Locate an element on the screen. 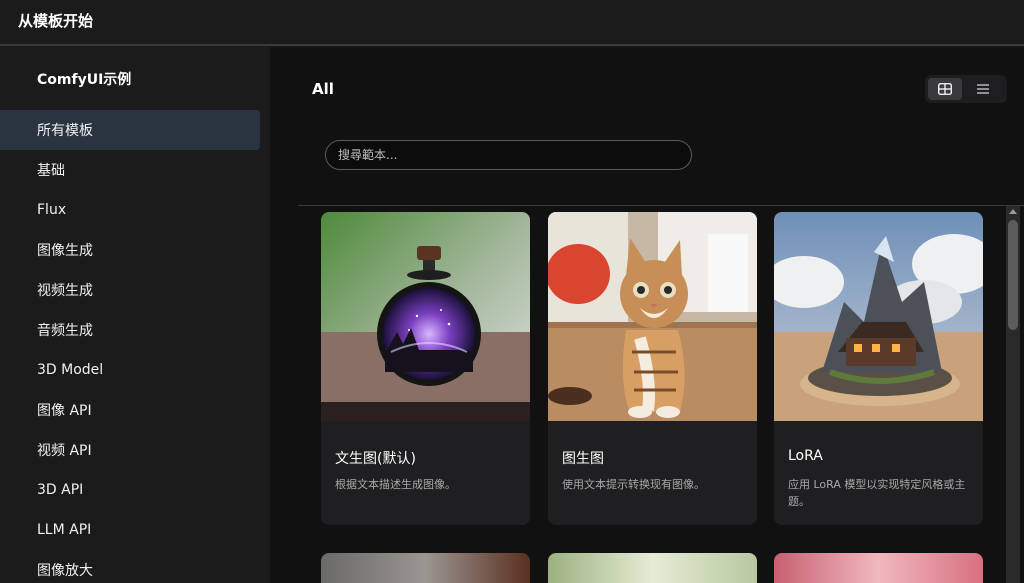 The image size is (1024, 583). template-card-image-to-image: 图生图 使用文本提示转换现有图像。 is located at coordinates (652, 368).